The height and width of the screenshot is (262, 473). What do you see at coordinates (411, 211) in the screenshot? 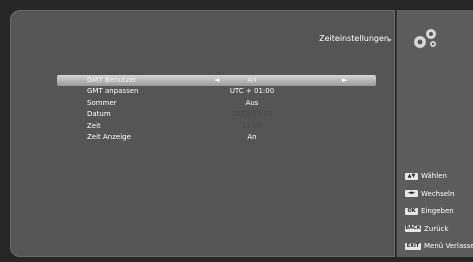
I see `ok-key-icon: OK` at bounding box center [411, 211].